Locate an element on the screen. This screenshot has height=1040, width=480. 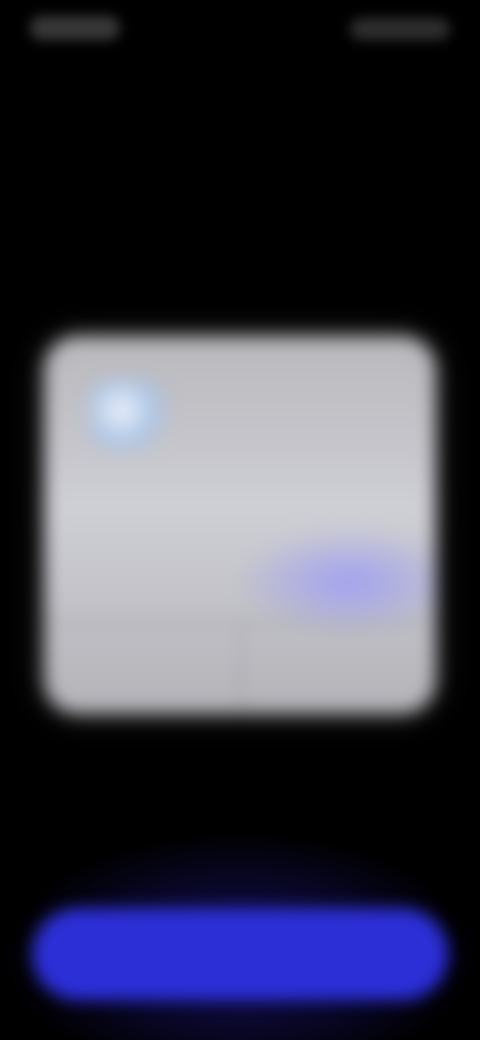
status-bar is located at coordinates (240, 30).